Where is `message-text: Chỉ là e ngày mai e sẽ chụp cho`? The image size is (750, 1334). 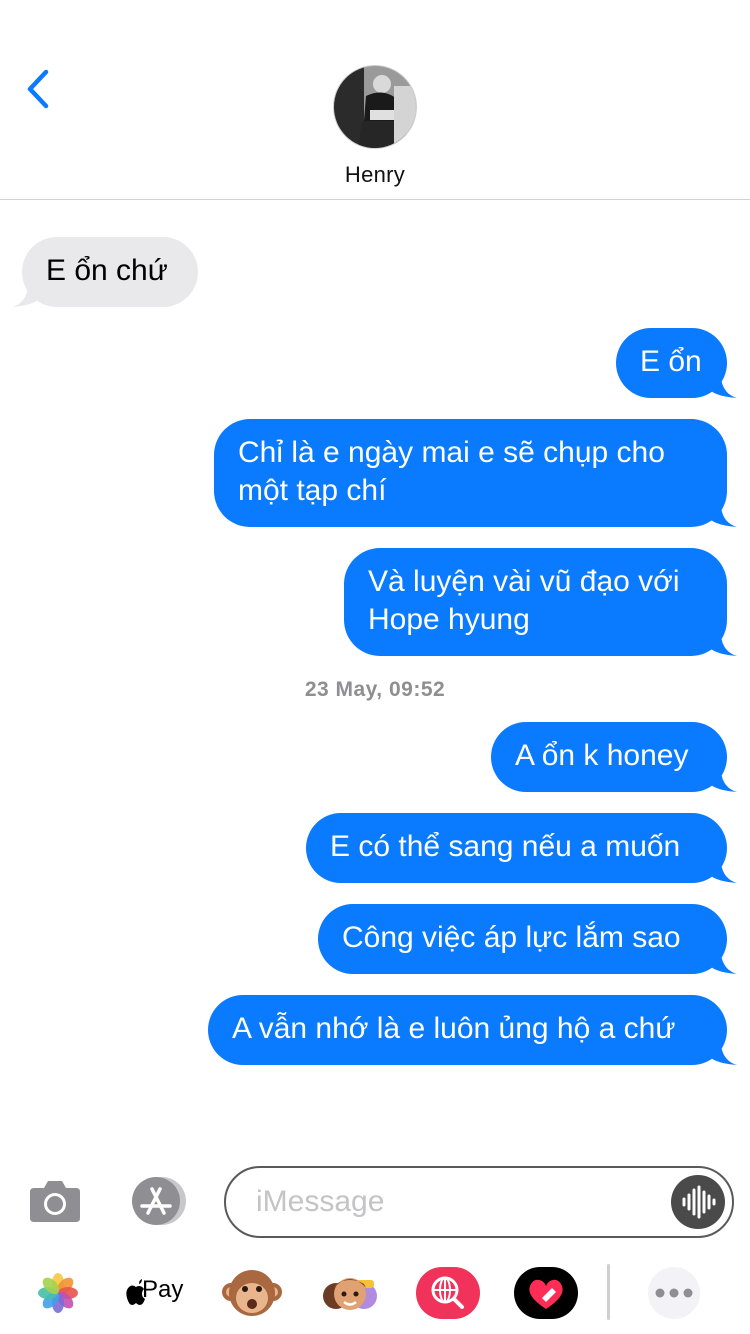 message-text: Chỉ là e ngày mai e sẽ chụp cho is located at coordinates (451, 452).